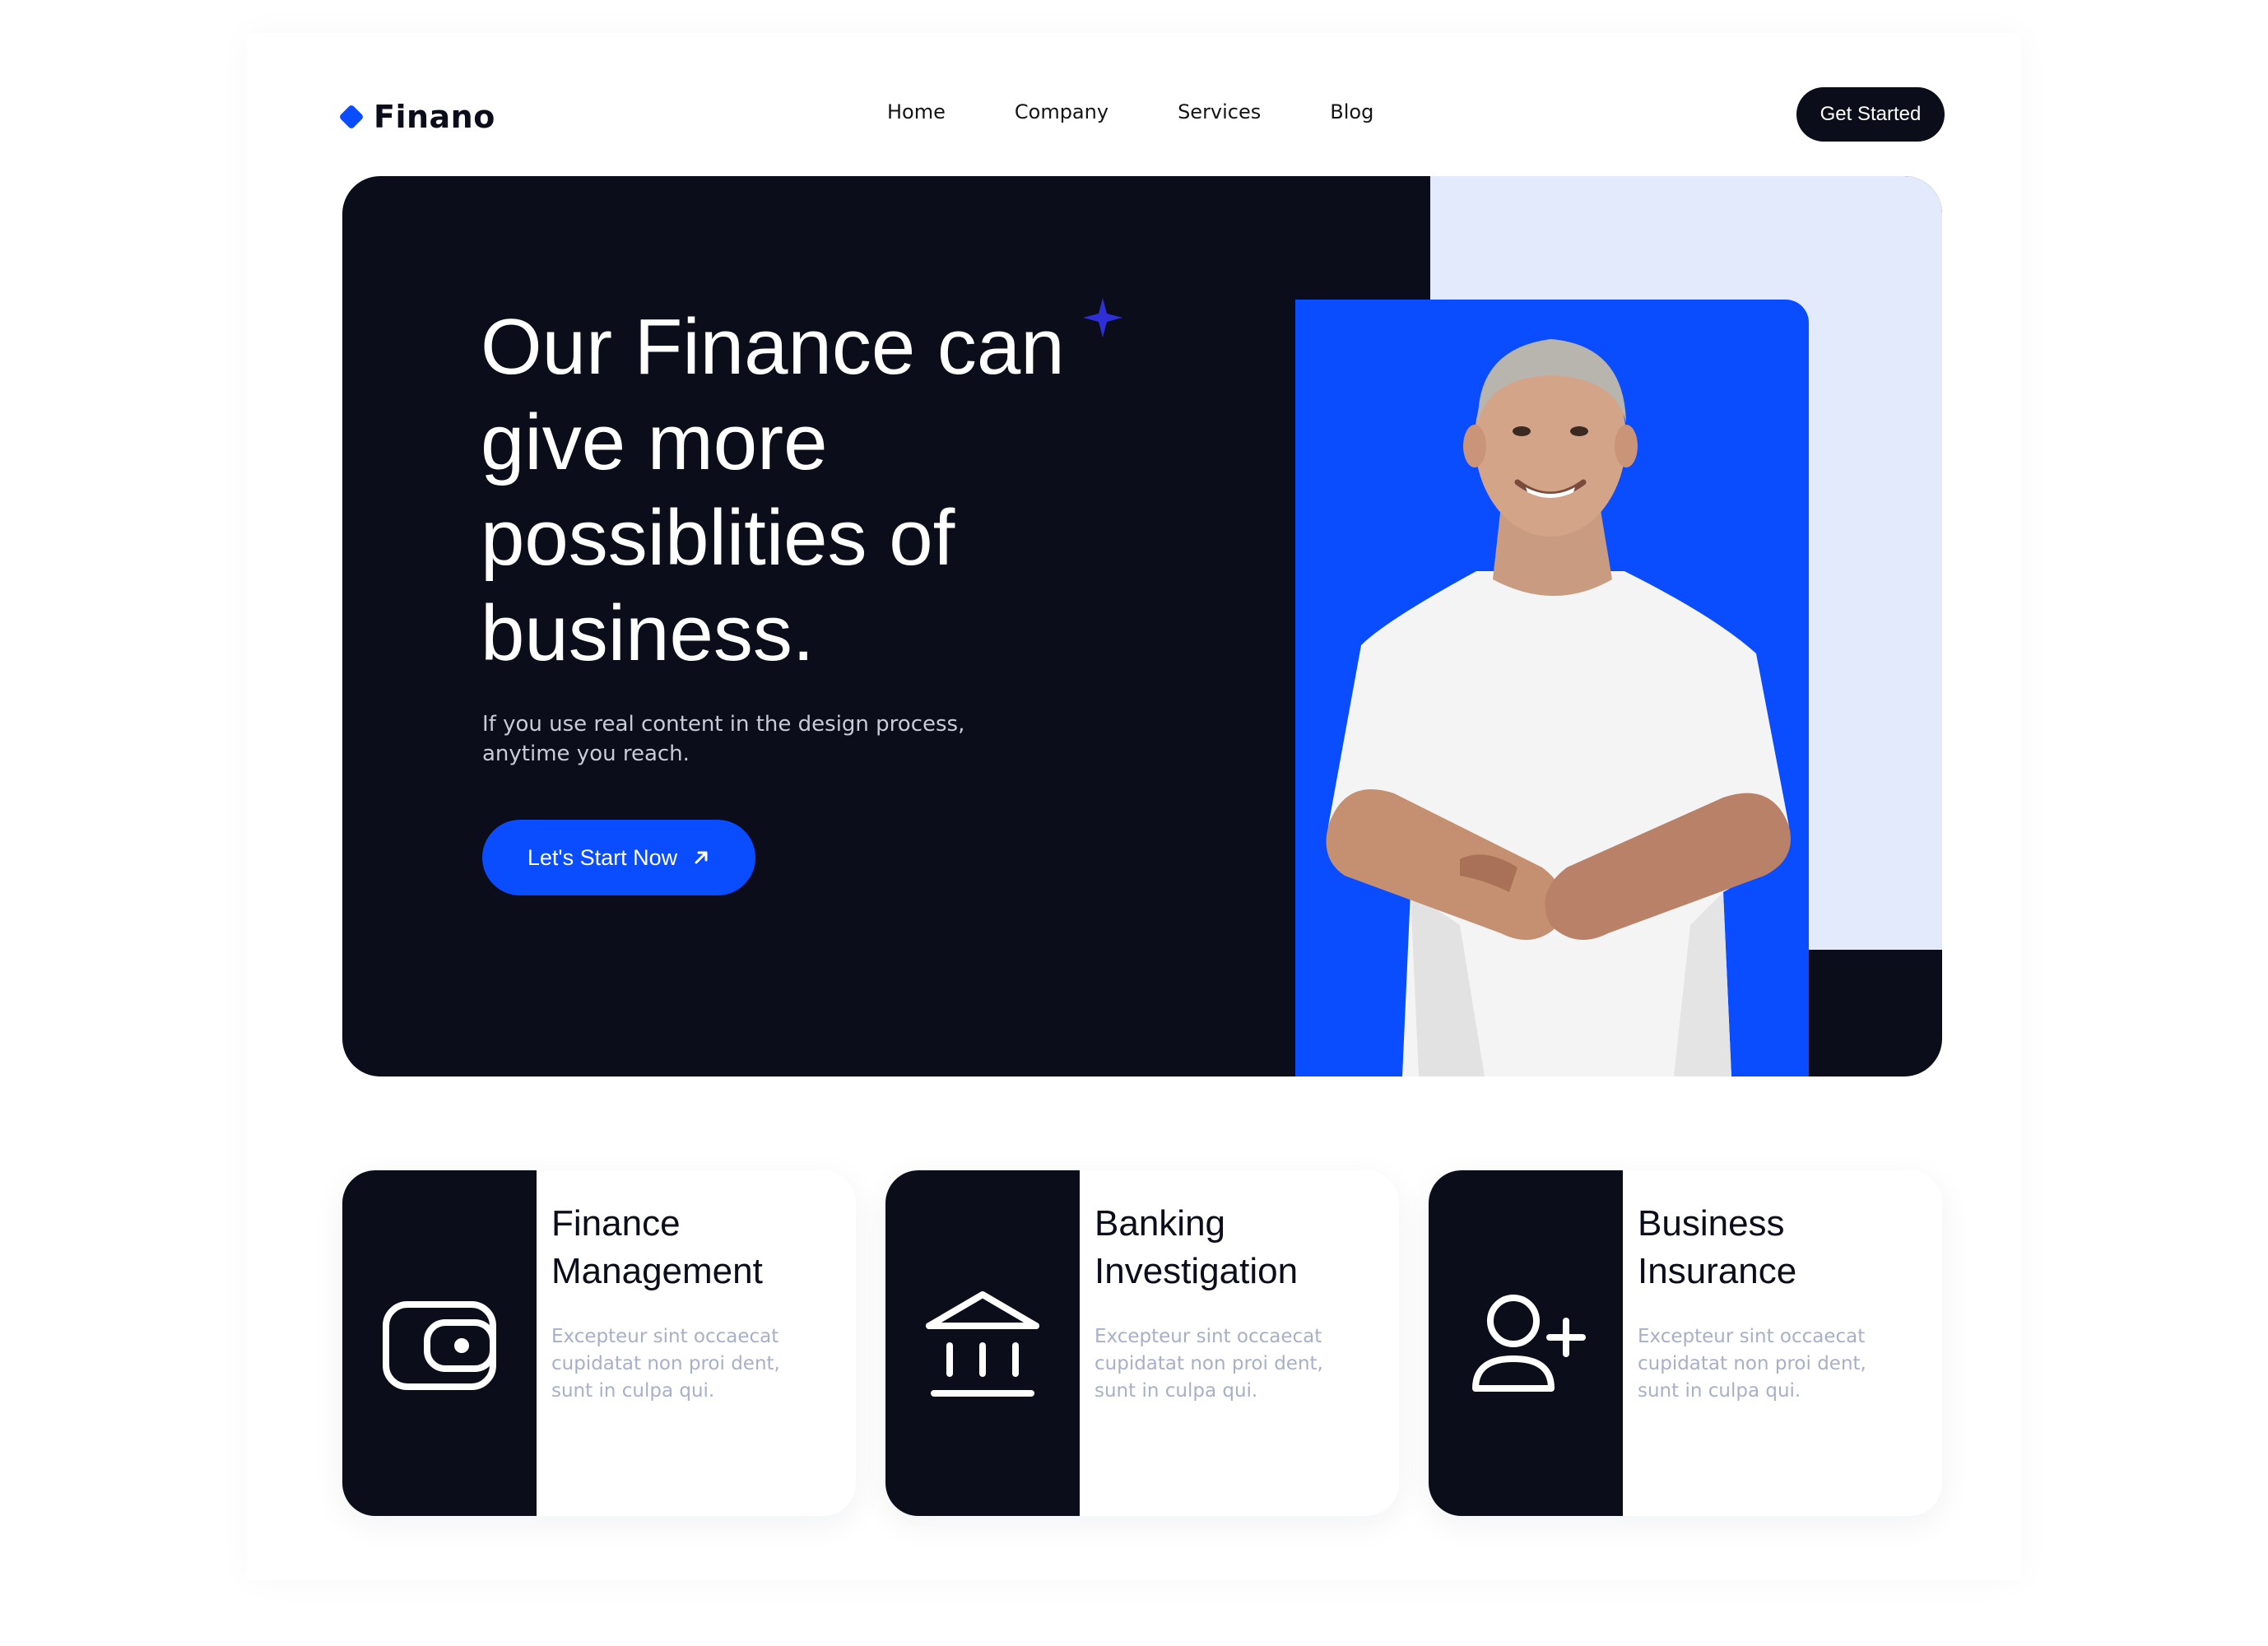 The height and width of the screenshot is (1646, 2268). I want to click on card-title: Banking Investigation, so click(1197, 1247).